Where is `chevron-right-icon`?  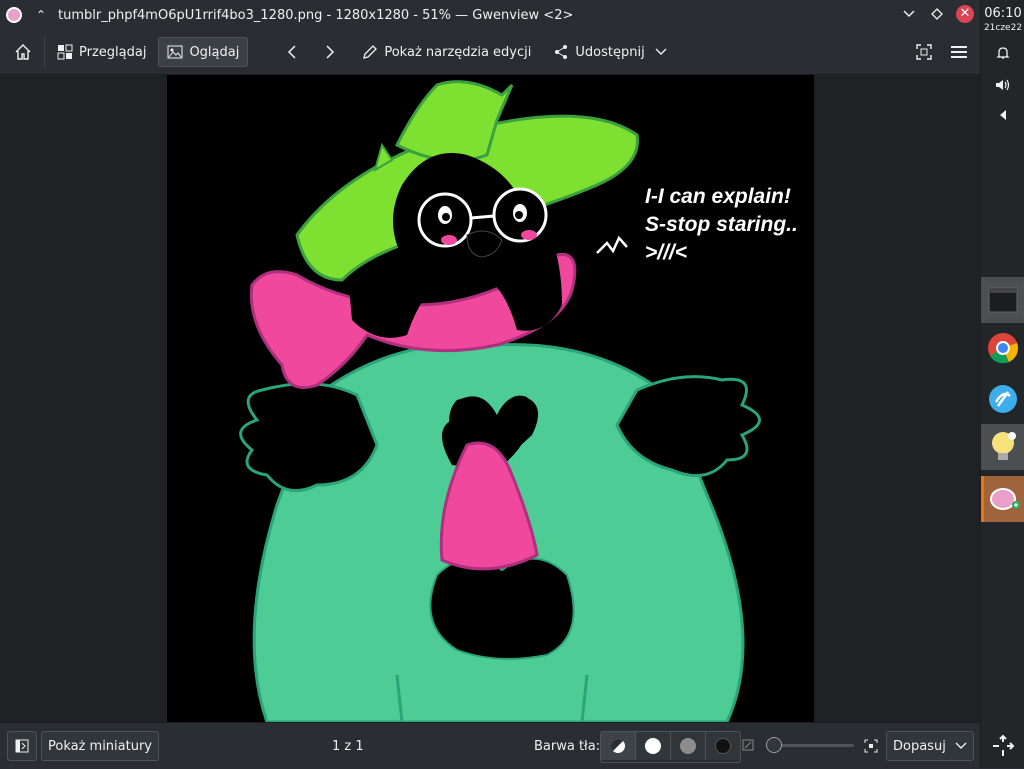
chevron-right-icon is located at coordinates (330, 52).